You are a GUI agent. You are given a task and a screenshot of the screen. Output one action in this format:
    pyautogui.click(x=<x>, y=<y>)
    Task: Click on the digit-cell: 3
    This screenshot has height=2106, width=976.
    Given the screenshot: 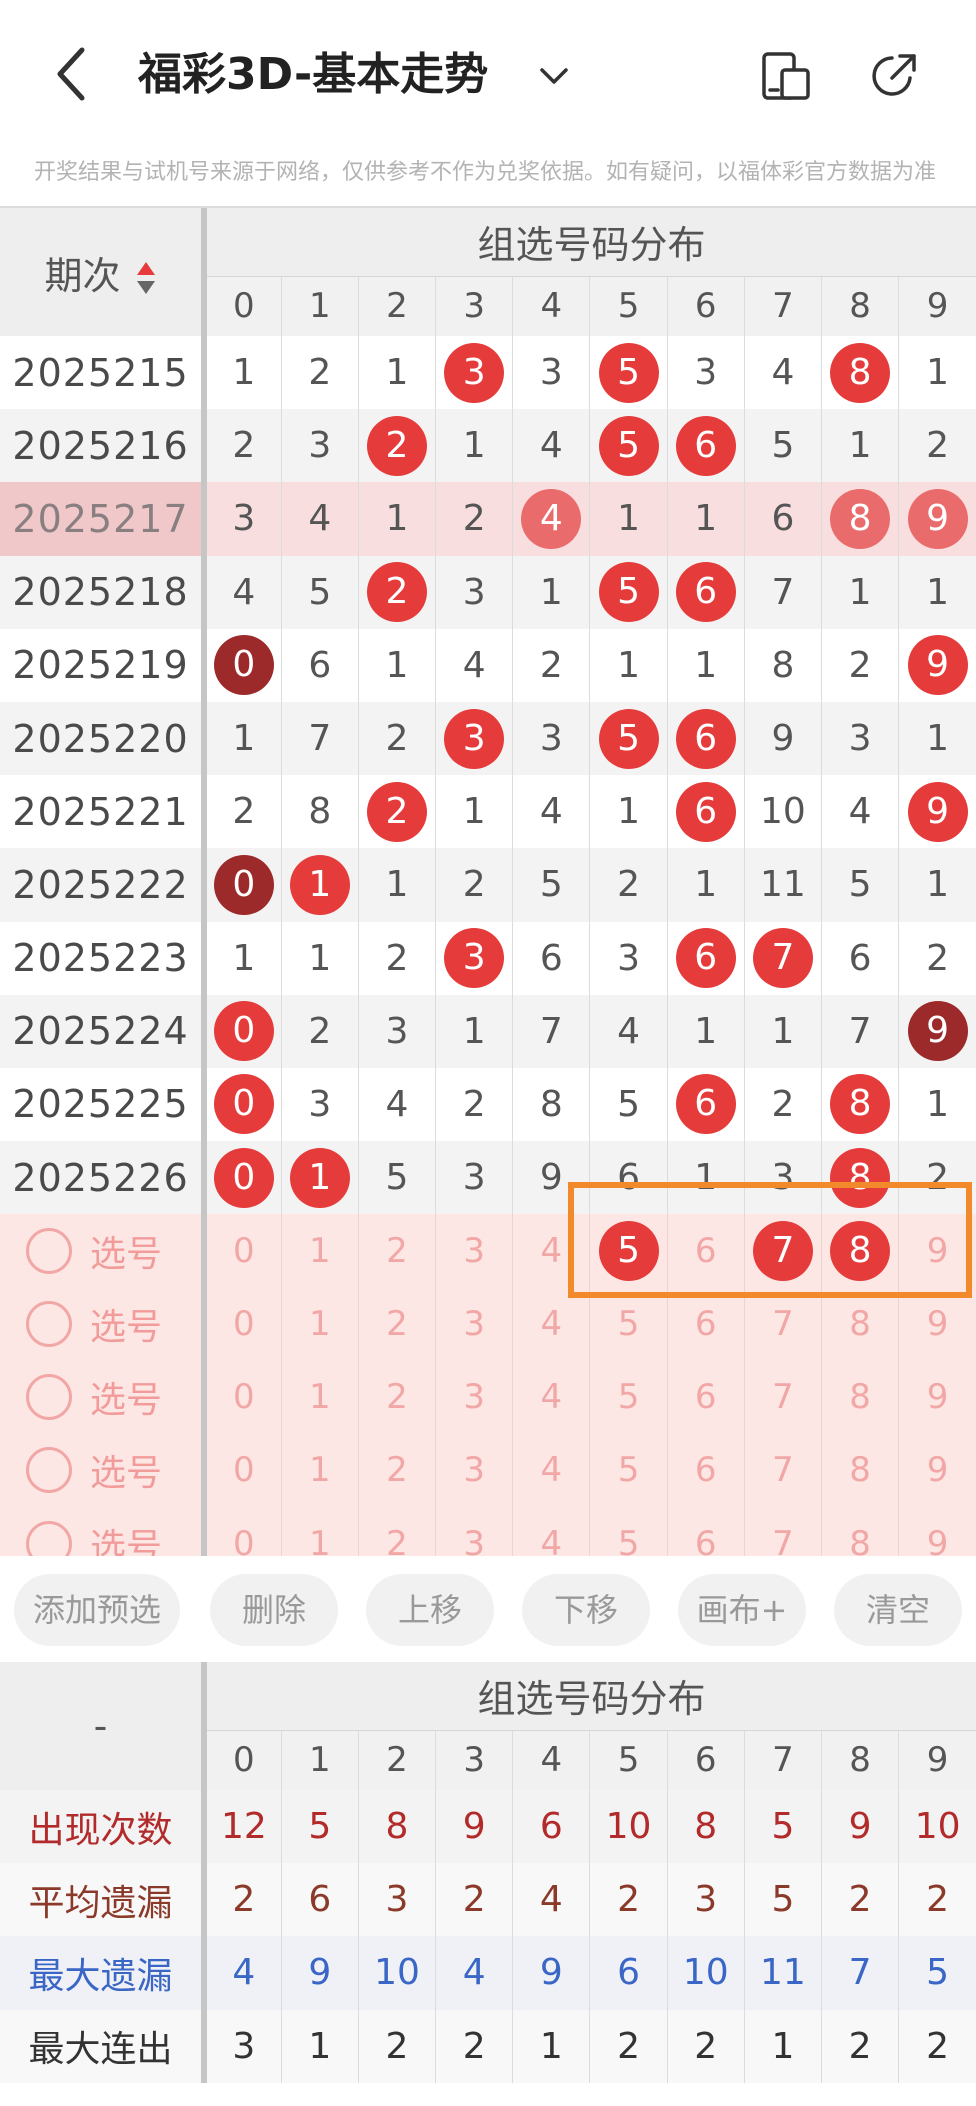 What is the action you would take?
    pyautogui.click(x=474, y=958)
    